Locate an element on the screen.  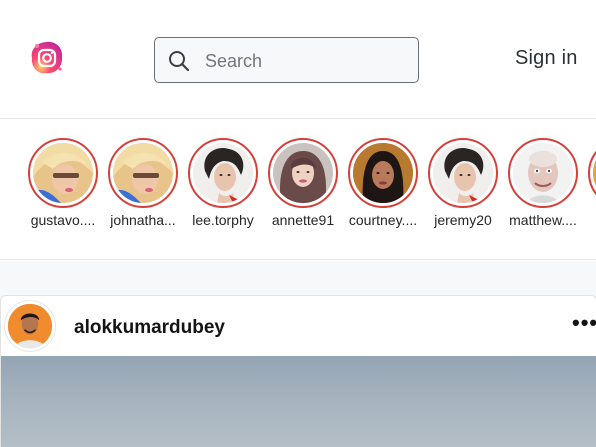
story-item: annette91 is located at coordinates (303, 183).